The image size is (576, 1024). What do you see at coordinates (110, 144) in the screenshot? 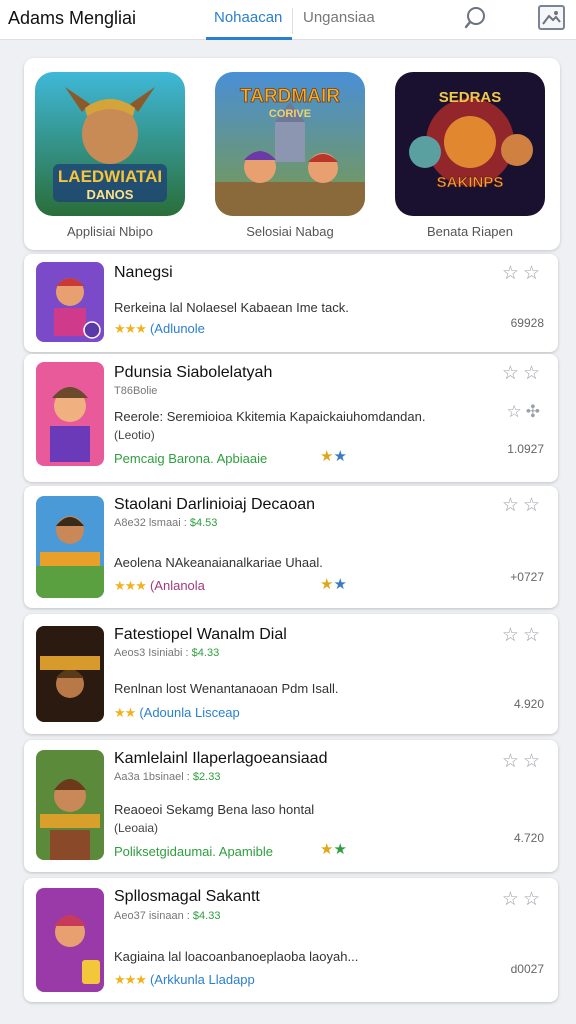
I see `featured-game-1-artwork: LAEDWIATAI DANOS` at bounding box center [110, 144].